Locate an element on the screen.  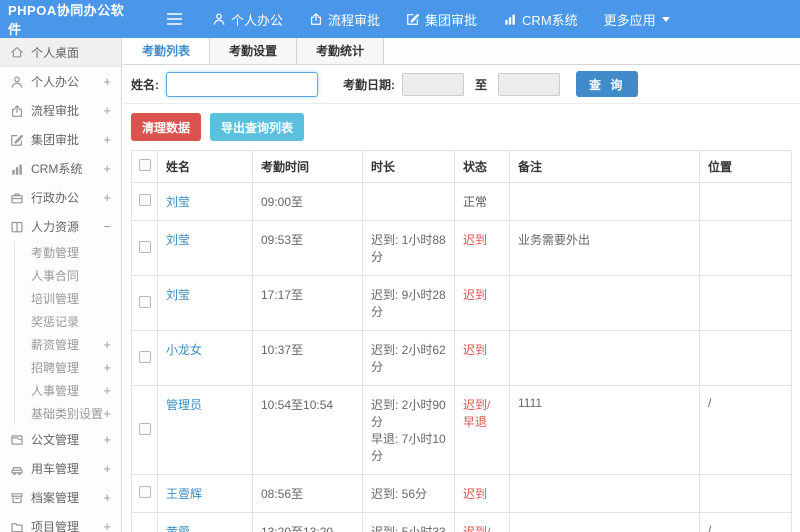
select-all-checkbox is located at coordinates (144, 165).